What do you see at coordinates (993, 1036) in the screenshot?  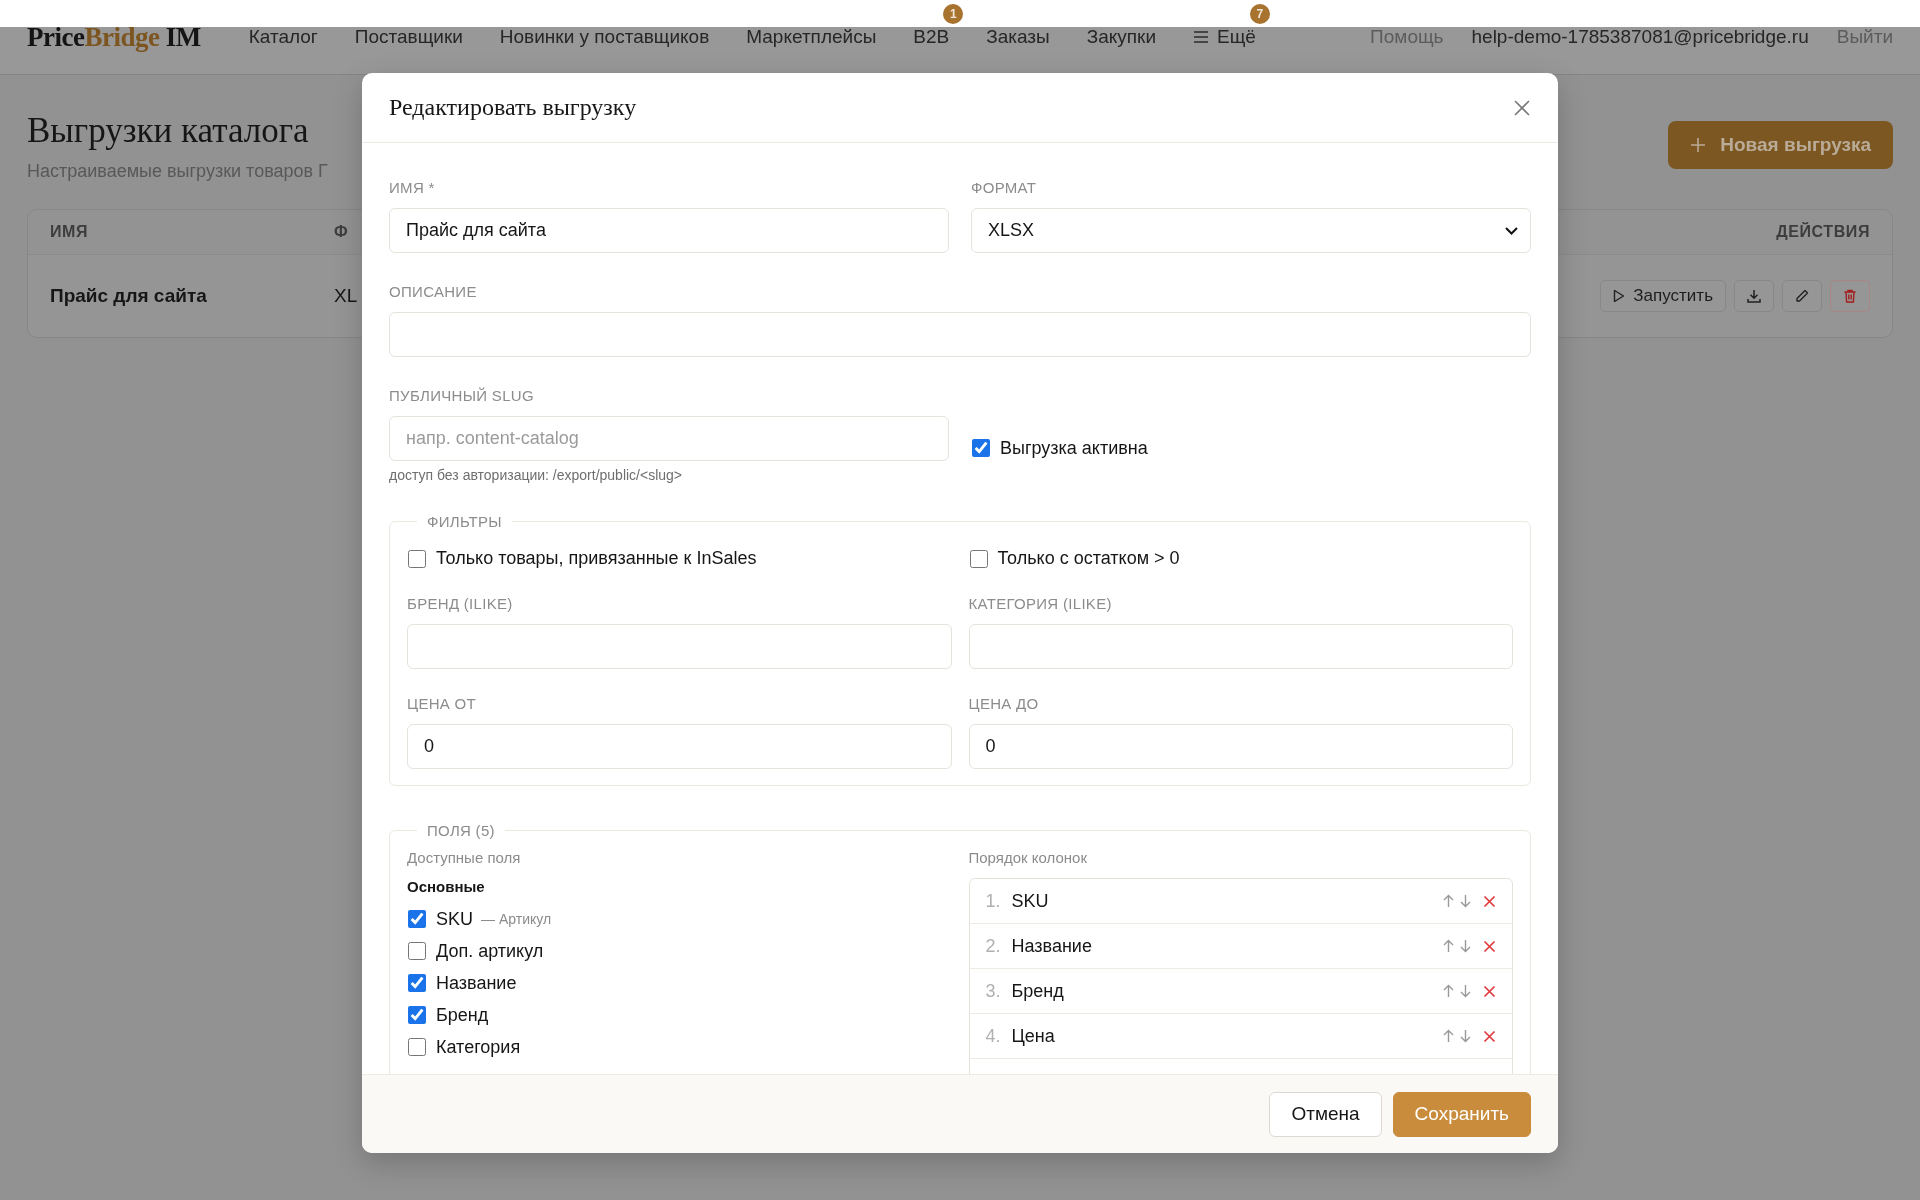 I see `row-number: 4.` at bounding box center [993, 1036].